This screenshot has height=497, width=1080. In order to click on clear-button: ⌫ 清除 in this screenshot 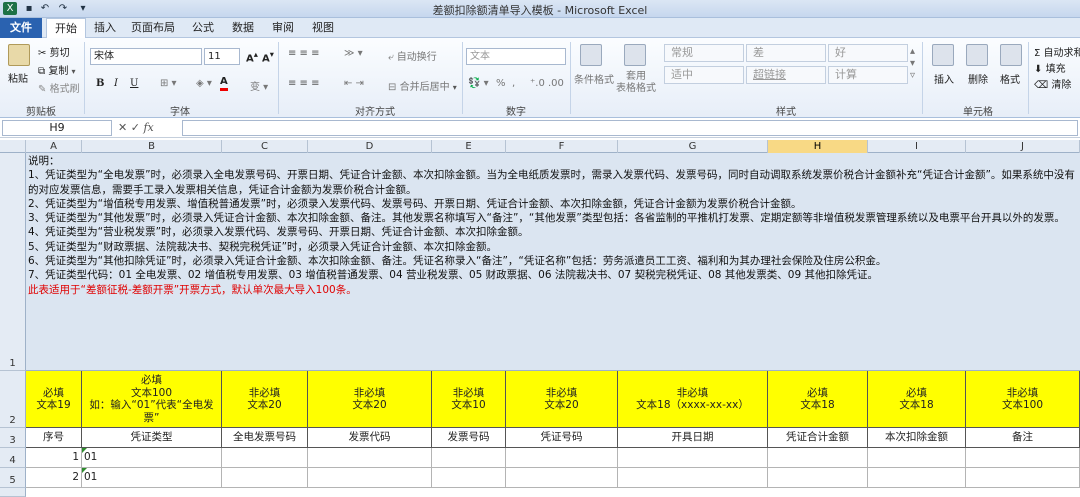, I will do `click(1052, 83)`.